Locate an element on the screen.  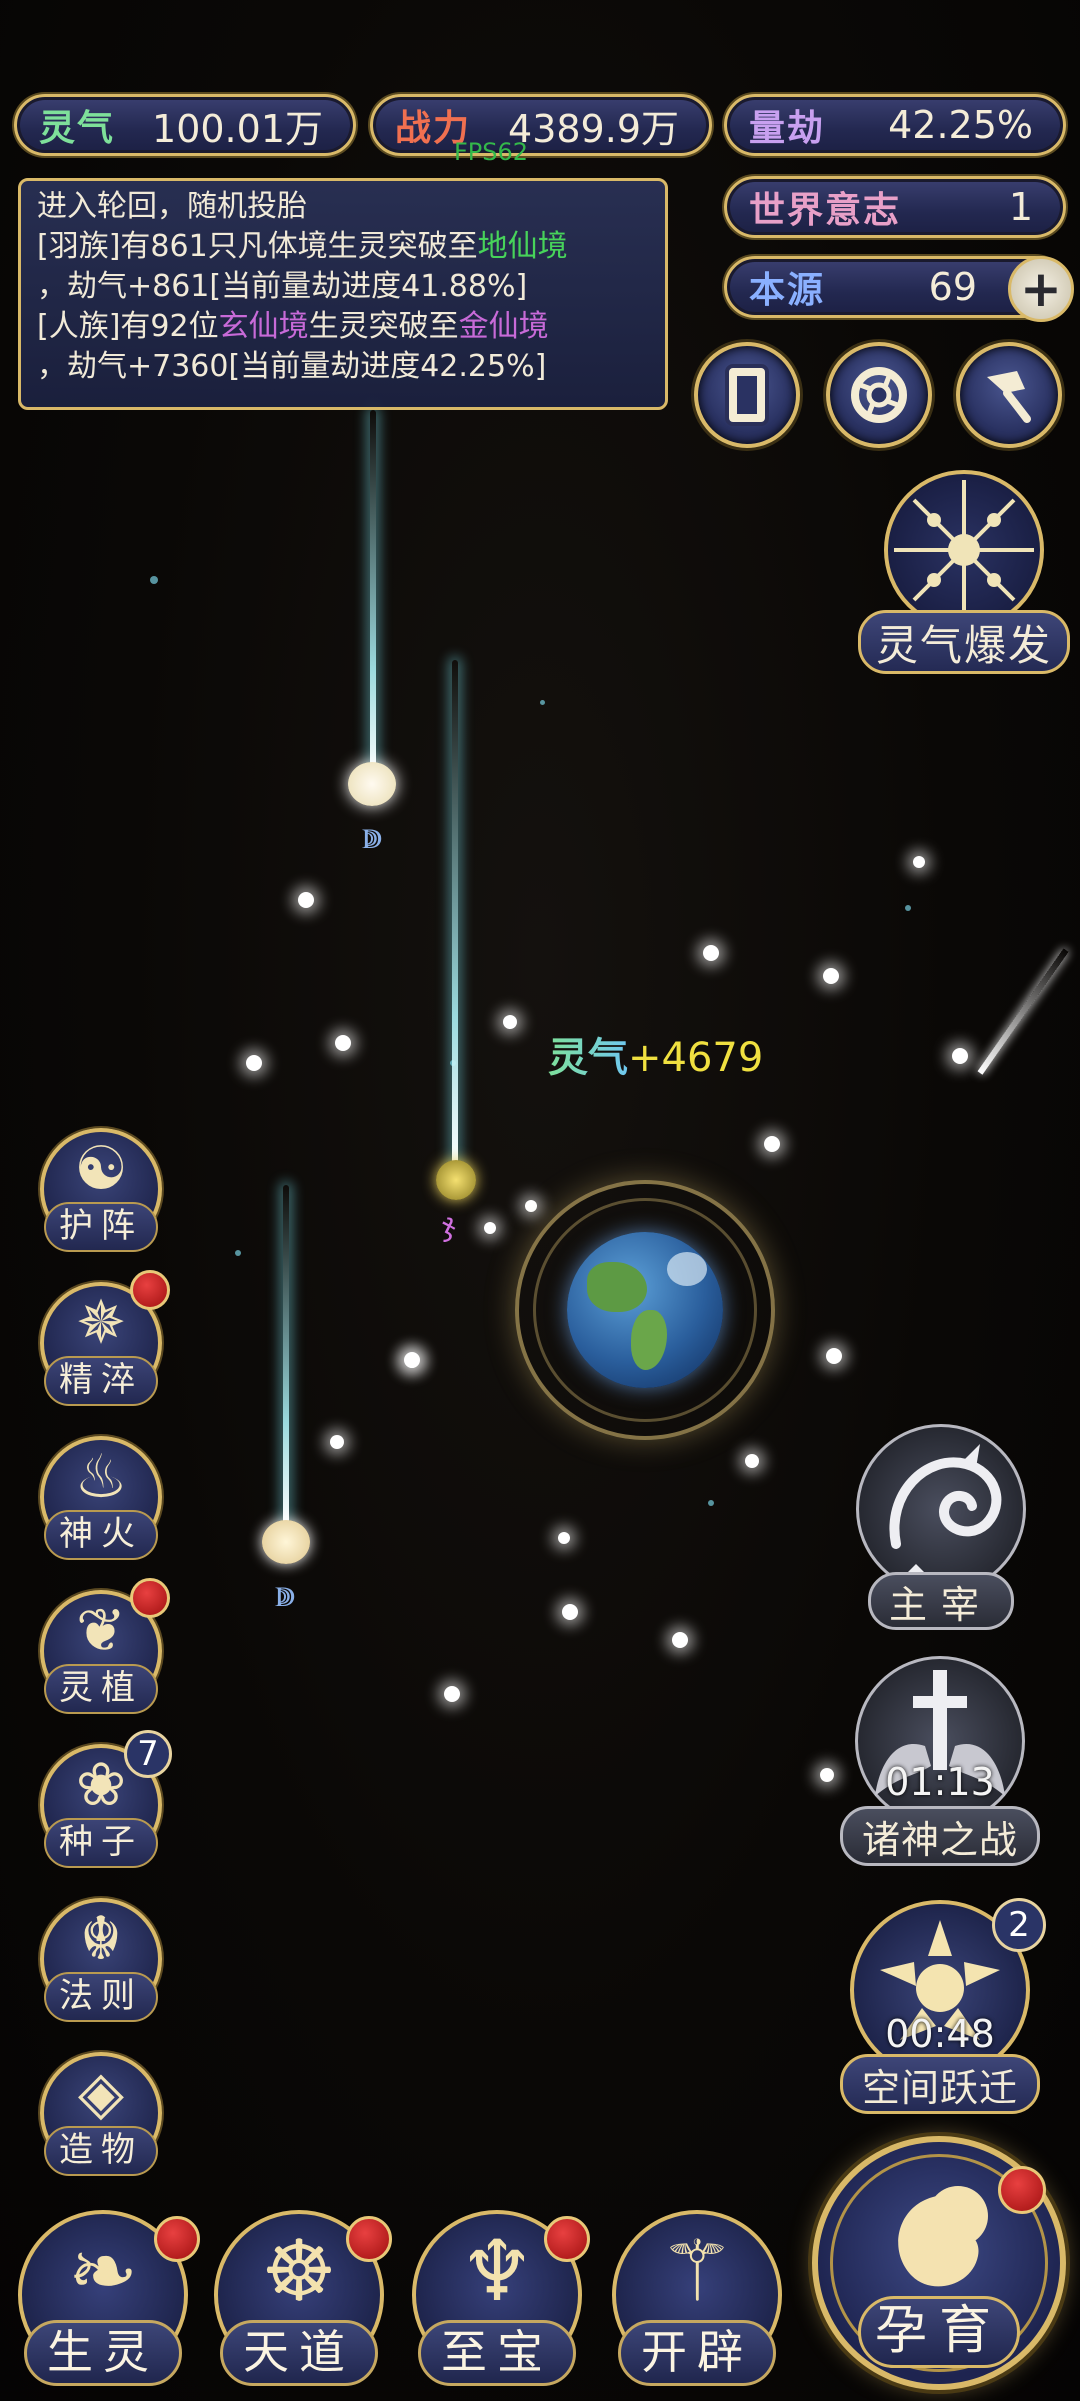
liangjie-stat: 量劫 42.25% is located at coordinates (895, 125).